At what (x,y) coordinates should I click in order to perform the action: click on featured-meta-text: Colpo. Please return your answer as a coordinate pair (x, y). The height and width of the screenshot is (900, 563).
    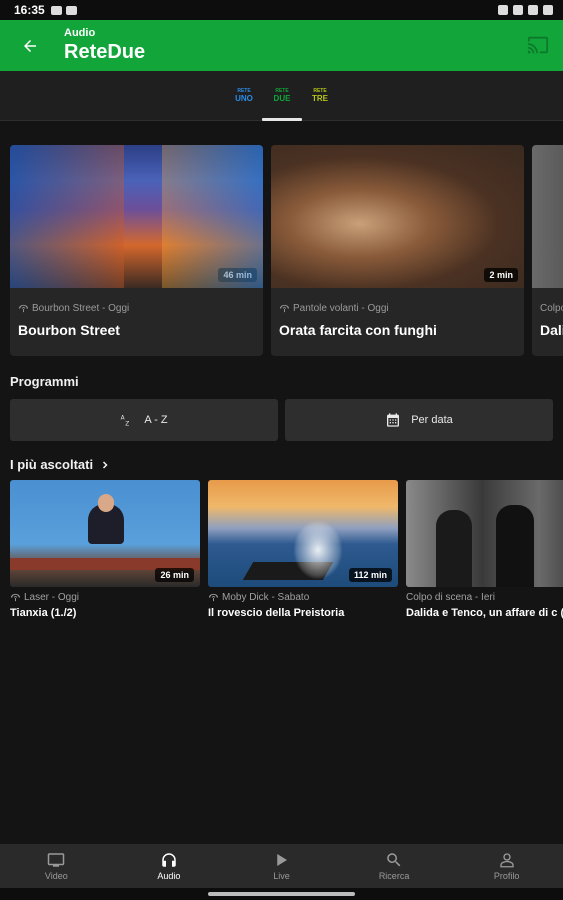
    Looking at the image, I should click on (551, 308).